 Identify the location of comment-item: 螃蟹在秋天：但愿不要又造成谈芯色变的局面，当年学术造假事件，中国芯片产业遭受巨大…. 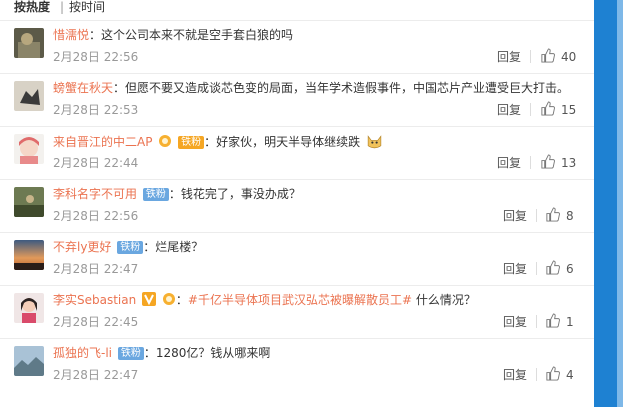
(297, 100).